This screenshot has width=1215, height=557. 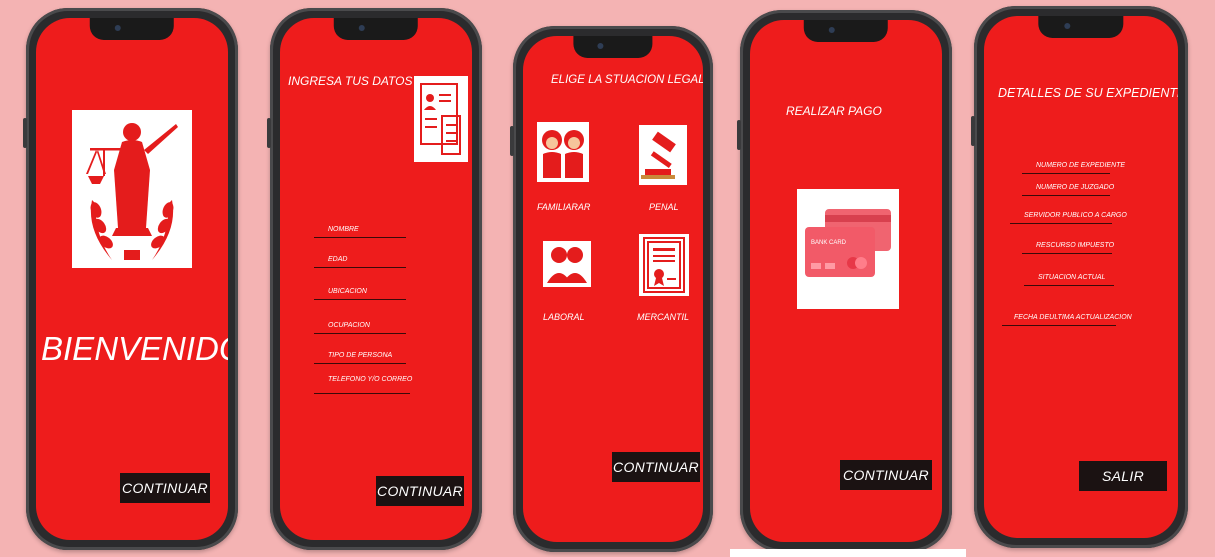 I want to click on option-penal: PENAL, so click(x=664, y=207).